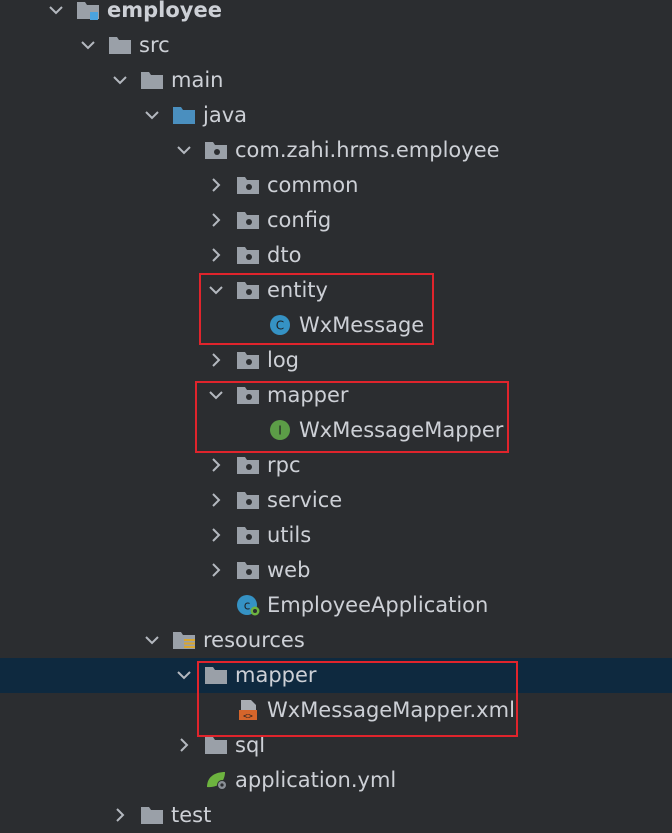  What do you see at coordinates (191, 815) in the screenshot?
I see `tree-item-label: test` at bounding box center [191, 815].